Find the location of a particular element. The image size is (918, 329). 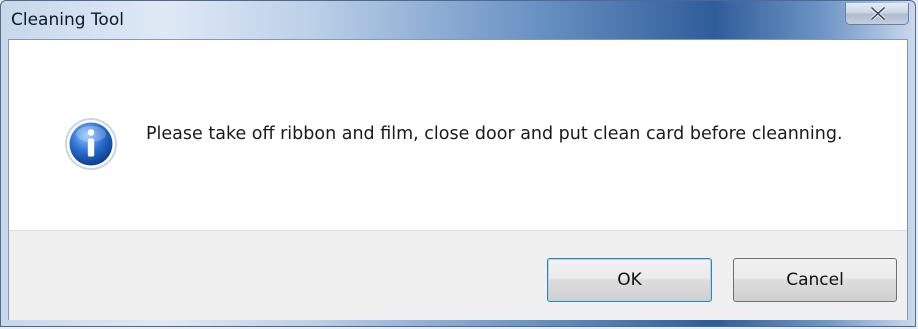

close-button is located at coordinates (877, 14).